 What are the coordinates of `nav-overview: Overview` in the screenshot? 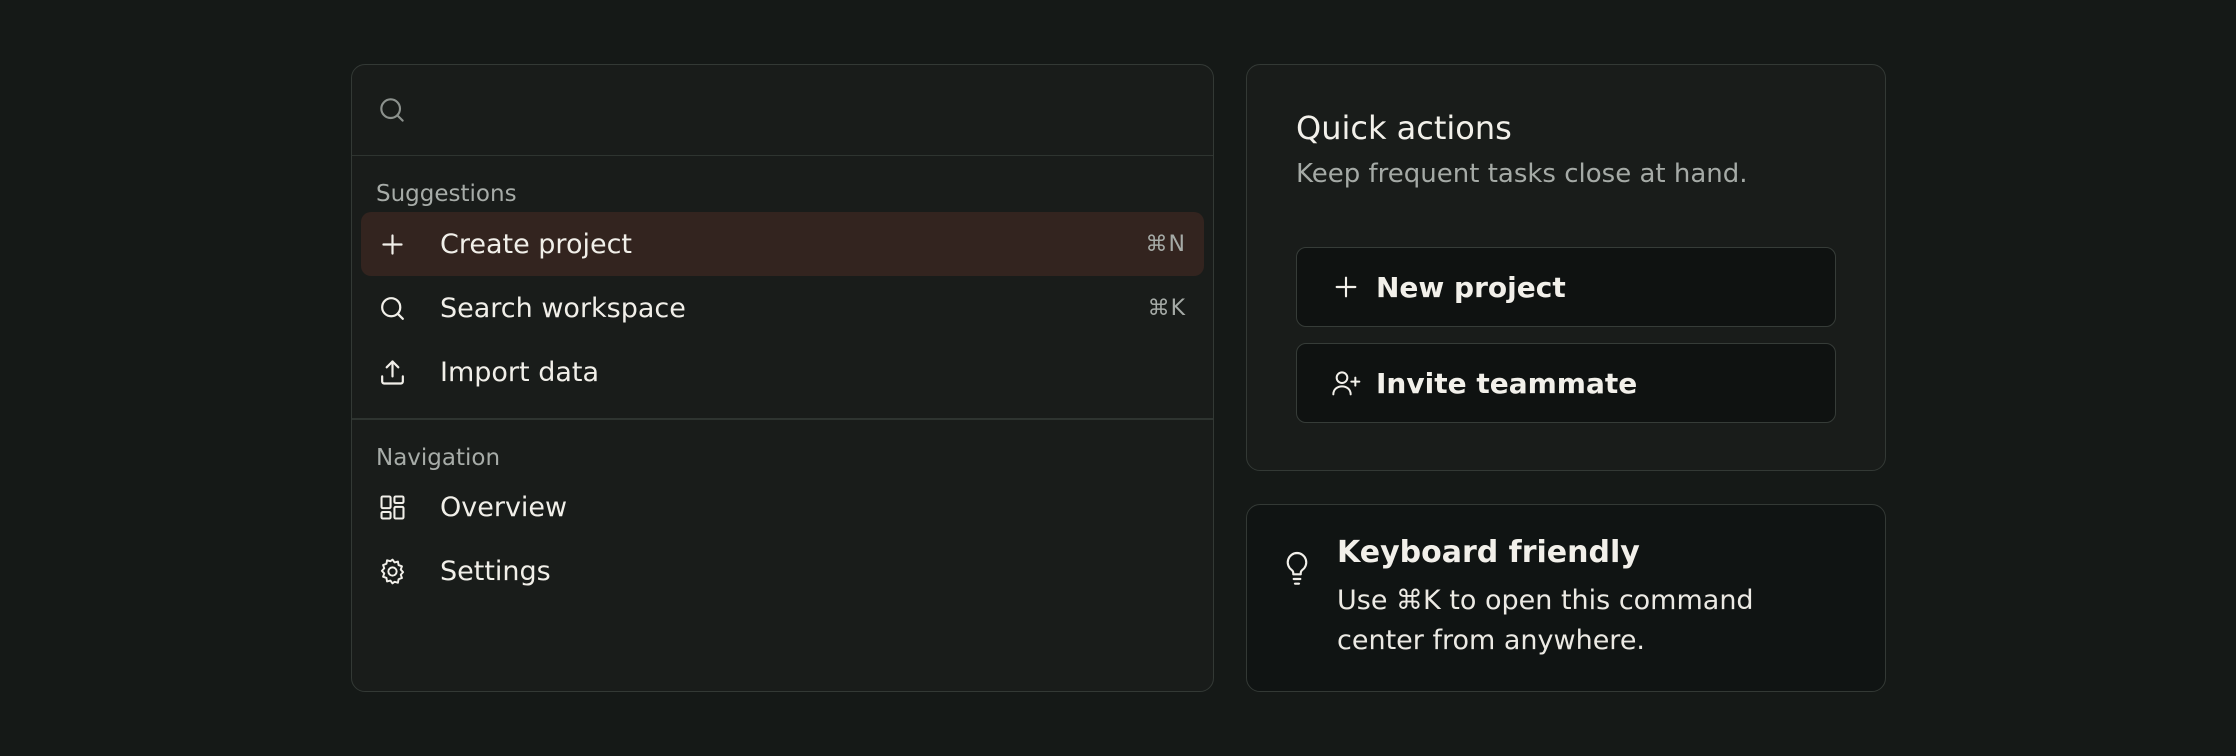 It's located at (782, 508).